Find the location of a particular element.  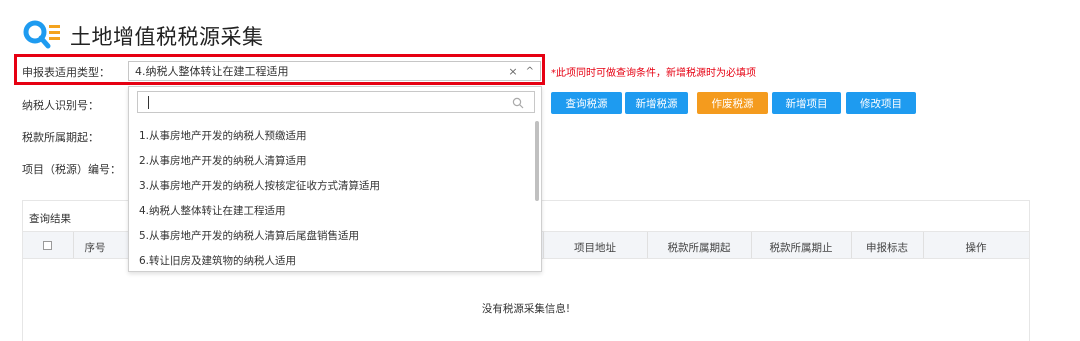

dropdown-scrollbar is located at coordinates (537, 161).